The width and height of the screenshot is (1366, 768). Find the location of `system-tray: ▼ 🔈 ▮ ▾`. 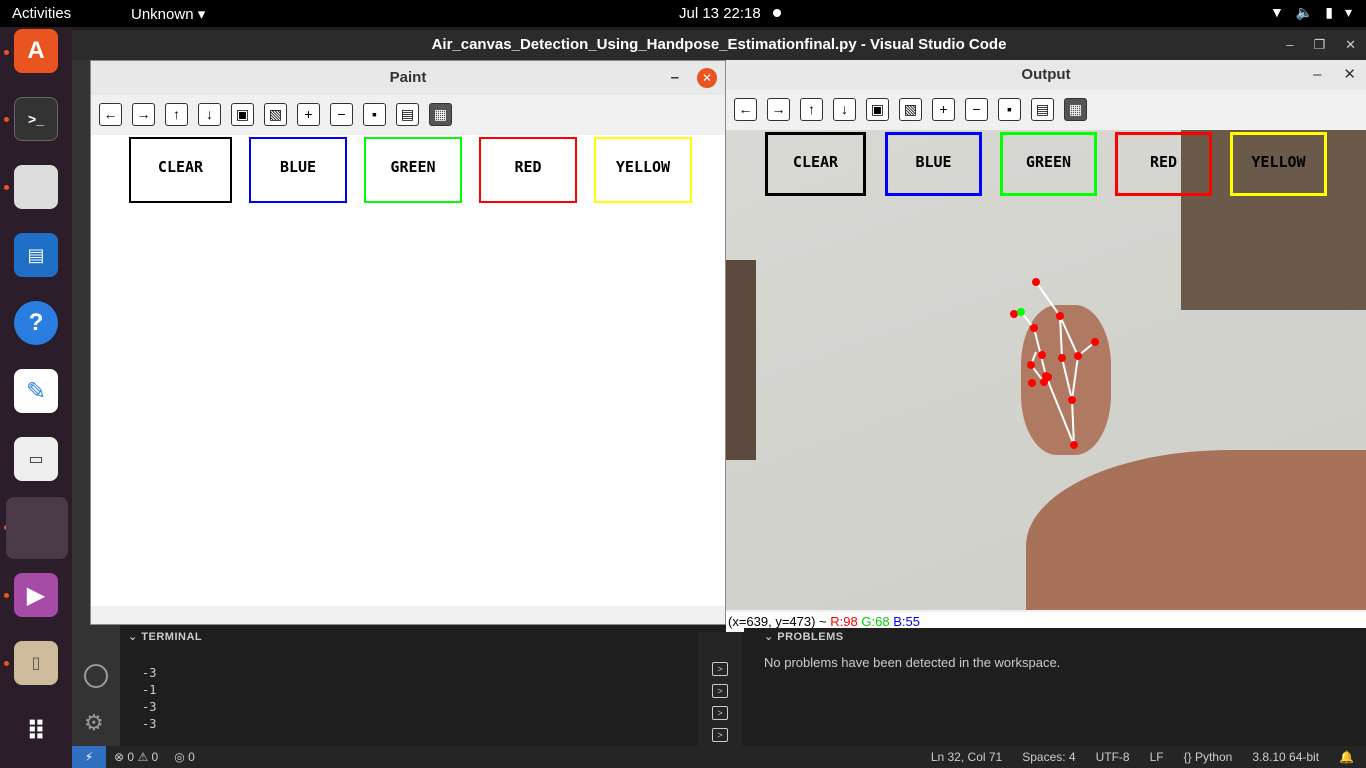

system-tray: ▼ 🔈 ▮ ▾ is located at coordinates (1311, 12).